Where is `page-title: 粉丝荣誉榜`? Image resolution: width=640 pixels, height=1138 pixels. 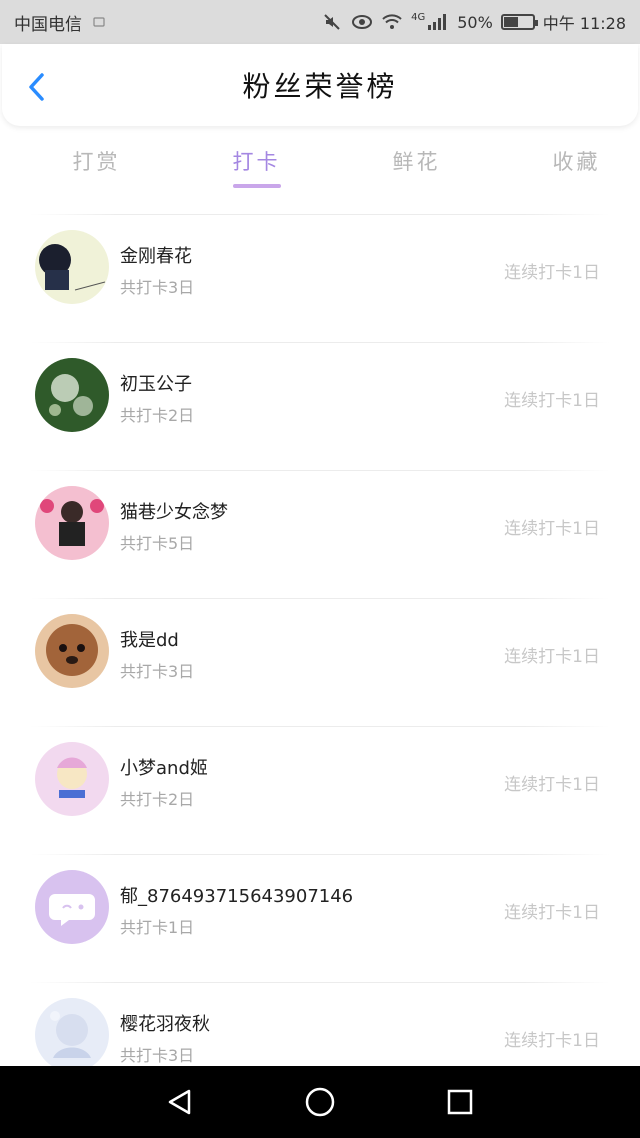 page-title: 粉丝荣誉榜 is located at coordinates (320, 86).